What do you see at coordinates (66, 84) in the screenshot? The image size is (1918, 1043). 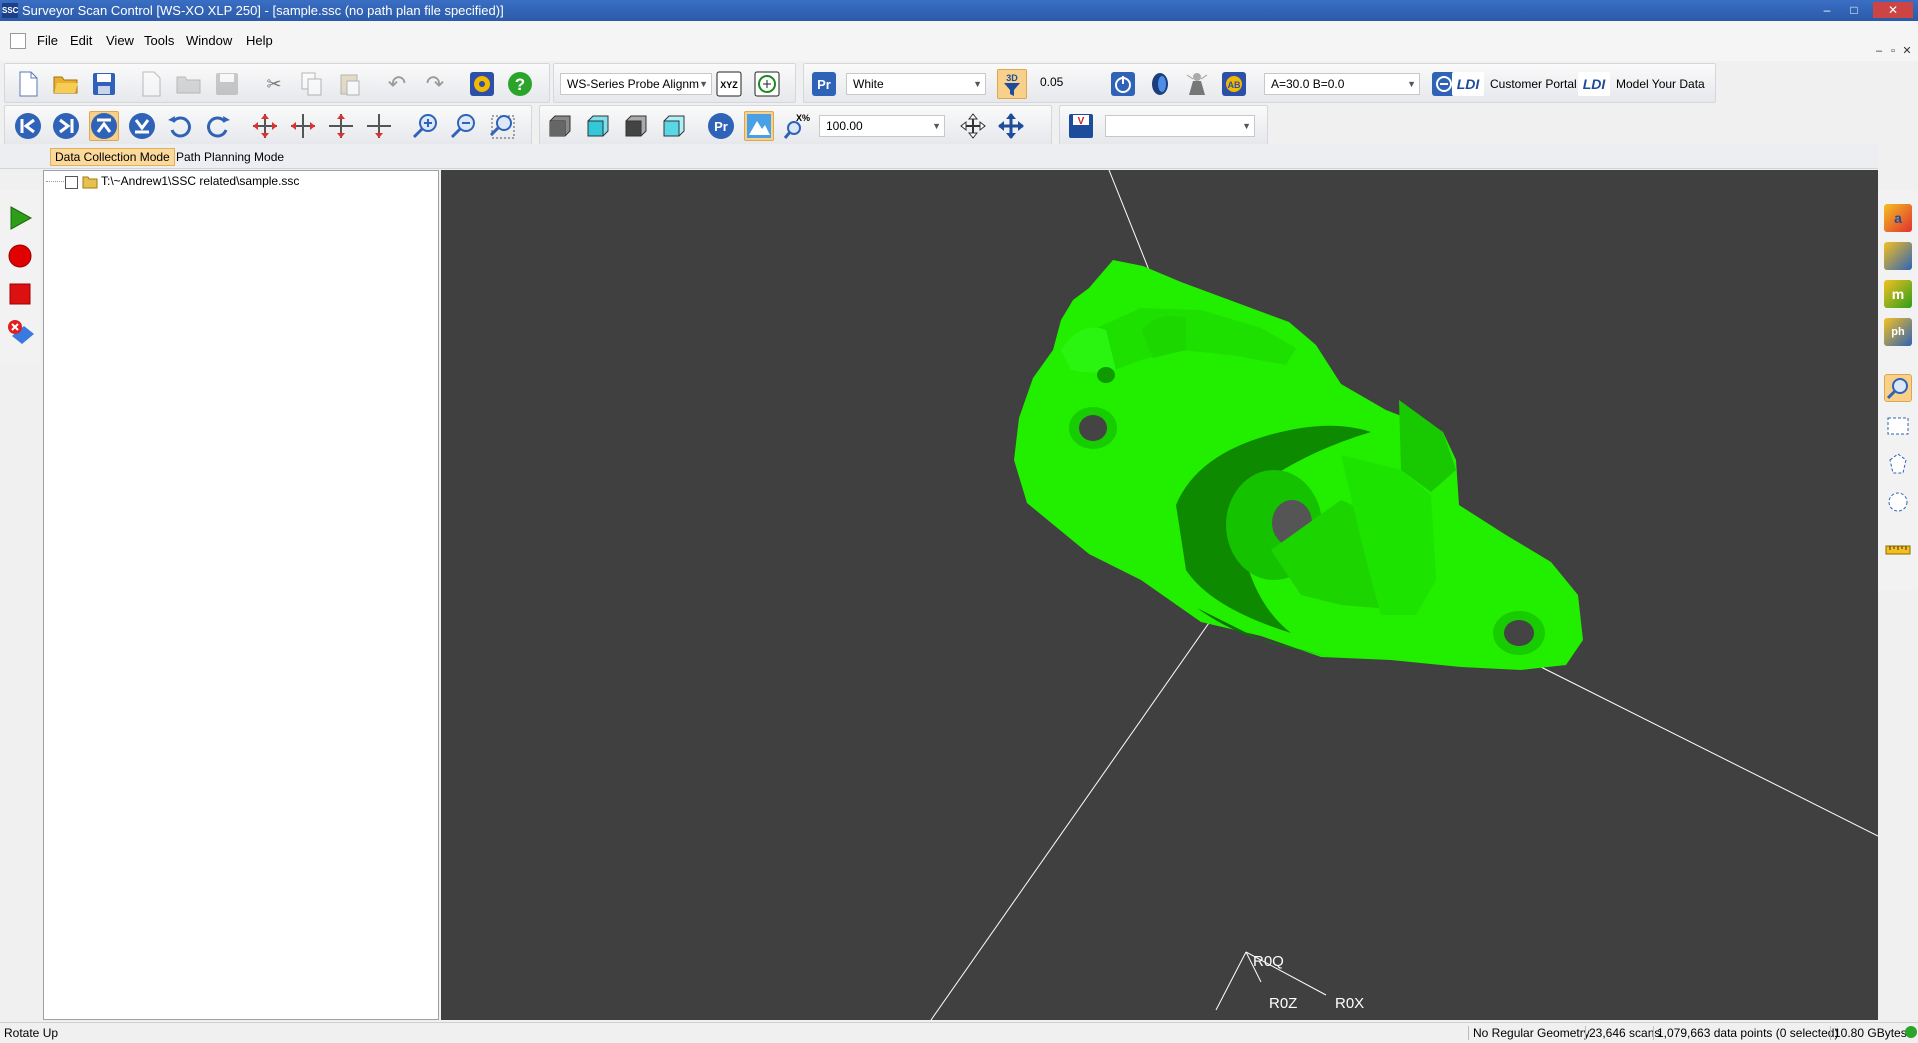 I see `open-folder-icon` at bounding box center [66, 84].